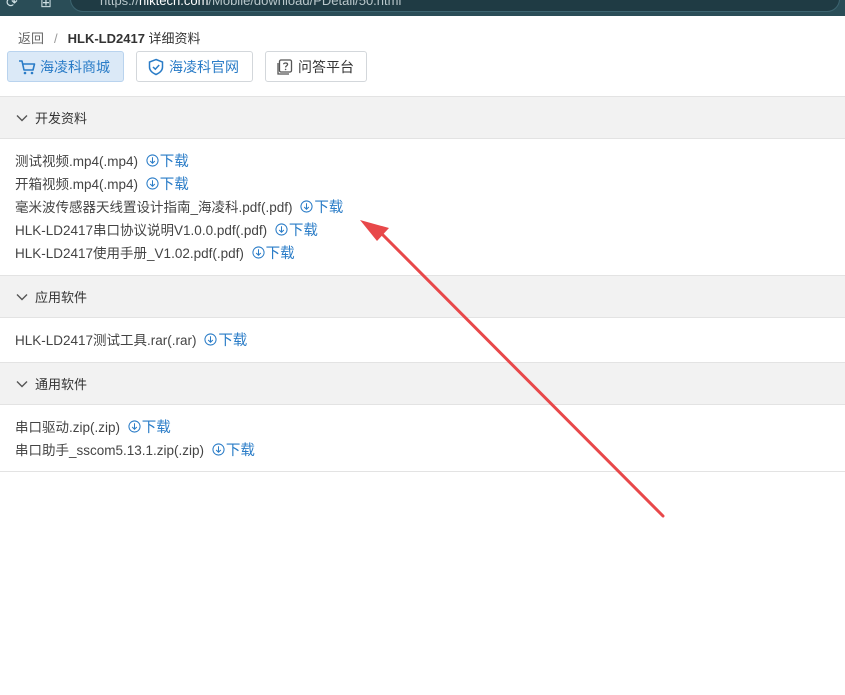 This screenshot has height=695, width=845. I want to click on section-title: 通用软件, so click(61, 384).